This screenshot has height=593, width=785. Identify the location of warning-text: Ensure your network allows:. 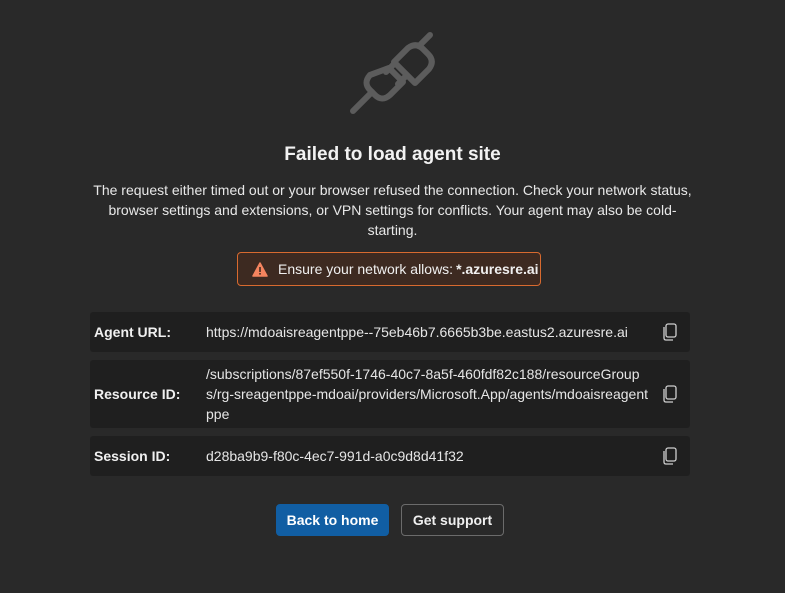
(366, 269).